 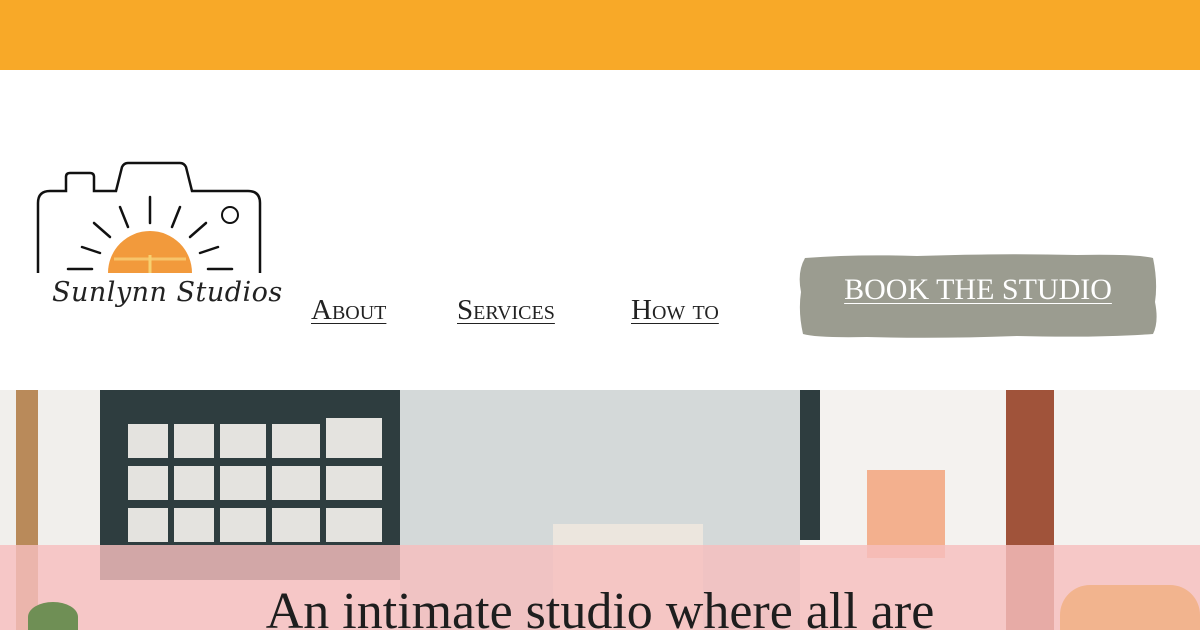 What do you see at coordinates (600, 35) in the screenshot?
I see `top-announcement-bar` at bounding box center [600, 35].